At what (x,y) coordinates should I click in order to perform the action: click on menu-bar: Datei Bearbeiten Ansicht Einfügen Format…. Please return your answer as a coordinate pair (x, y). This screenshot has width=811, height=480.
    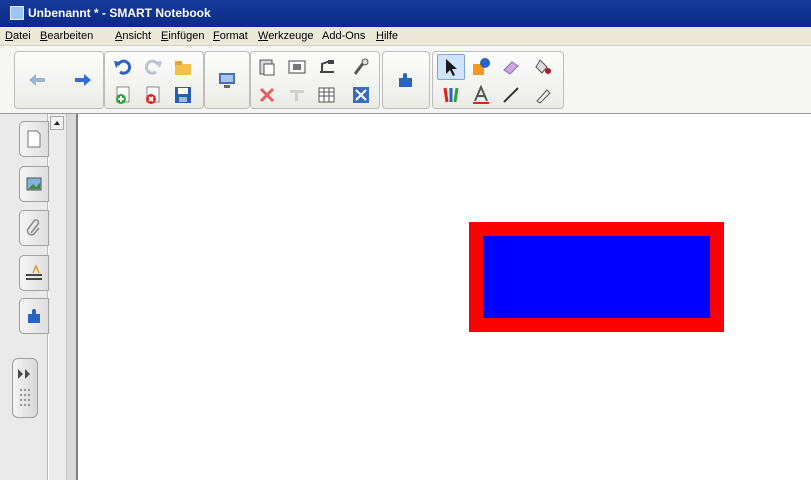
    Looking at the image, I should click on (405, 36).